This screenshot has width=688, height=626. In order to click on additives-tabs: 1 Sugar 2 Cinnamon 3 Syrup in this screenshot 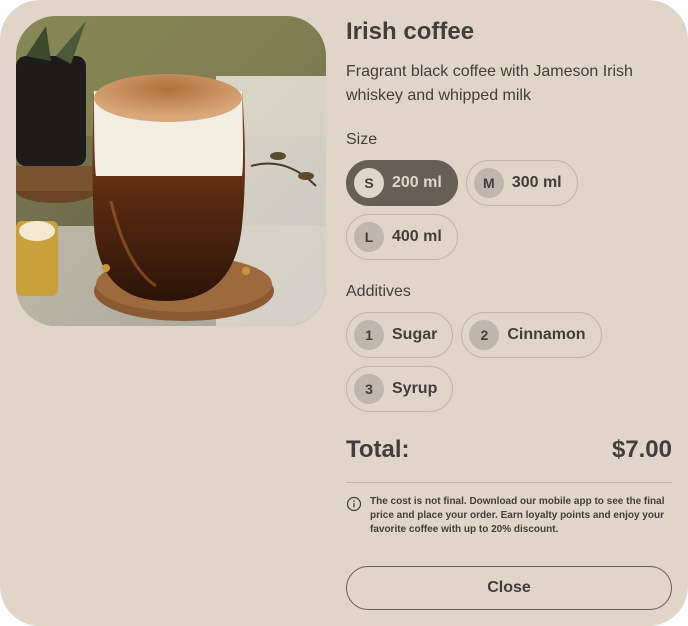, I will do `click(509, 362)`.